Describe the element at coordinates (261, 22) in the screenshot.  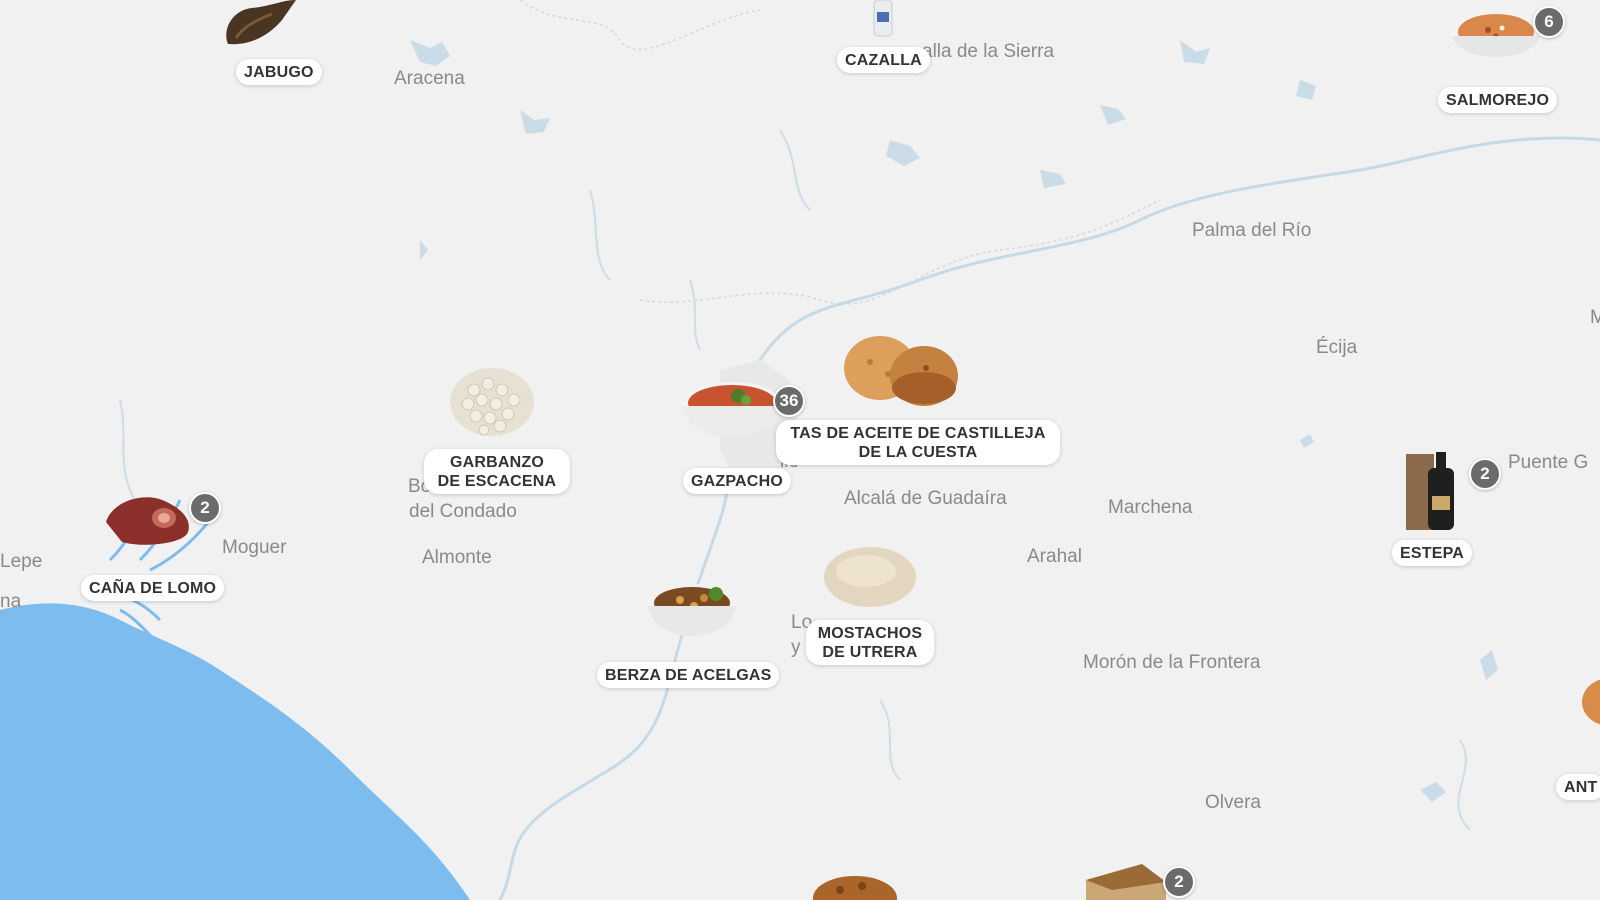
I see `jamon-icon` at that location.